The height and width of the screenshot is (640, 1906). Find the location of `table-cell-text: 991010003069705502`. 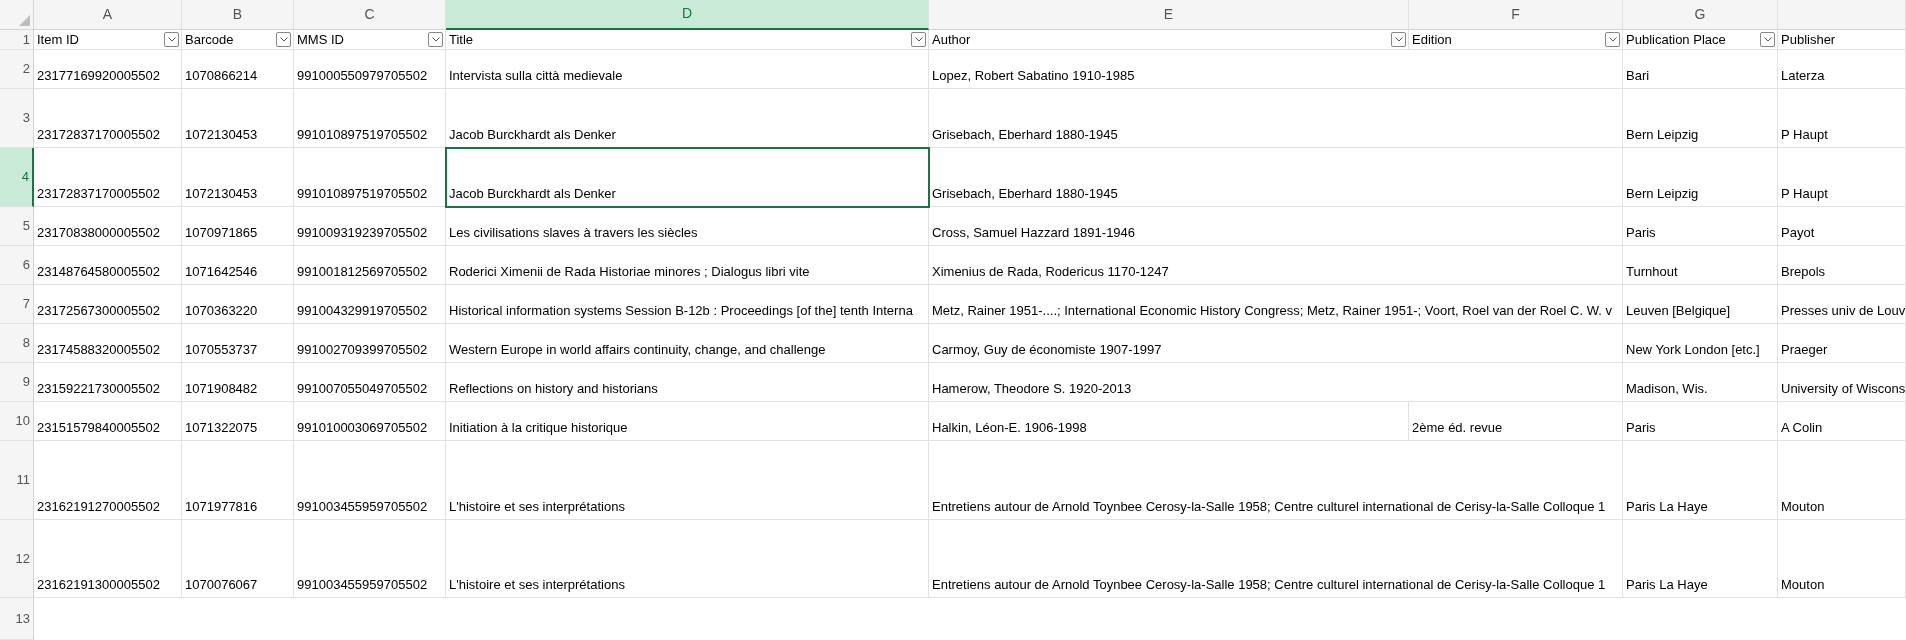

table-cell-text: 991010003069705502 is located at coordinates (362, 427).